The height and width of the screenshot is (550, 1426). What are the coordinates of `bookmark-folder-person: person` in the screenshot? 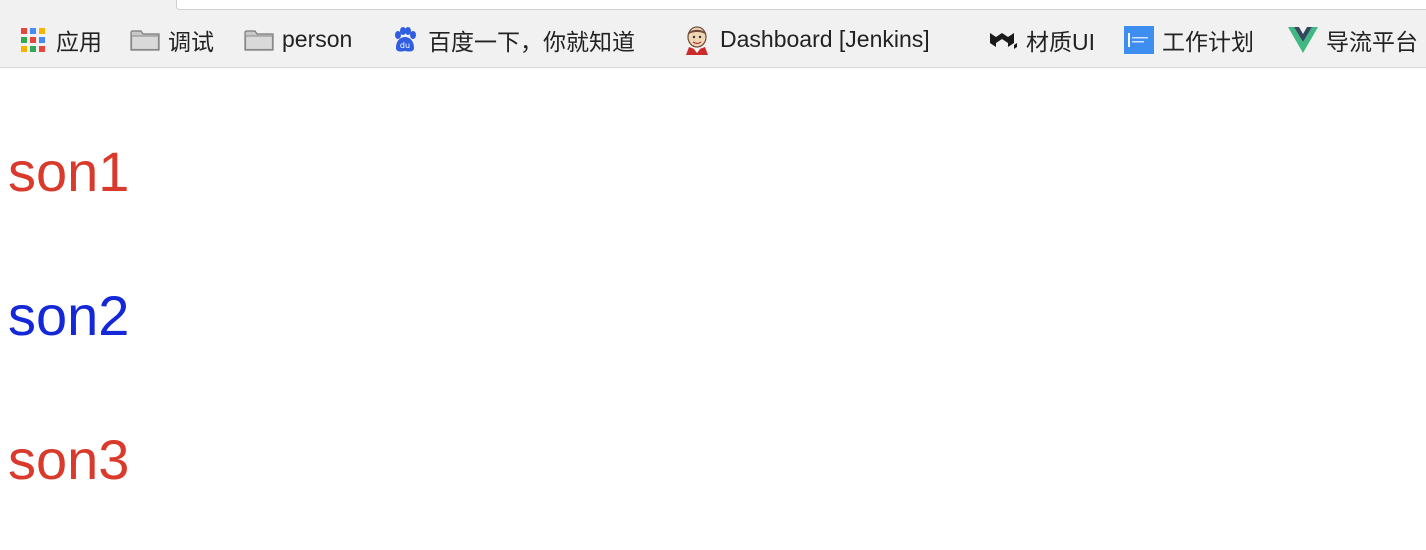 It's located at (317, 40).